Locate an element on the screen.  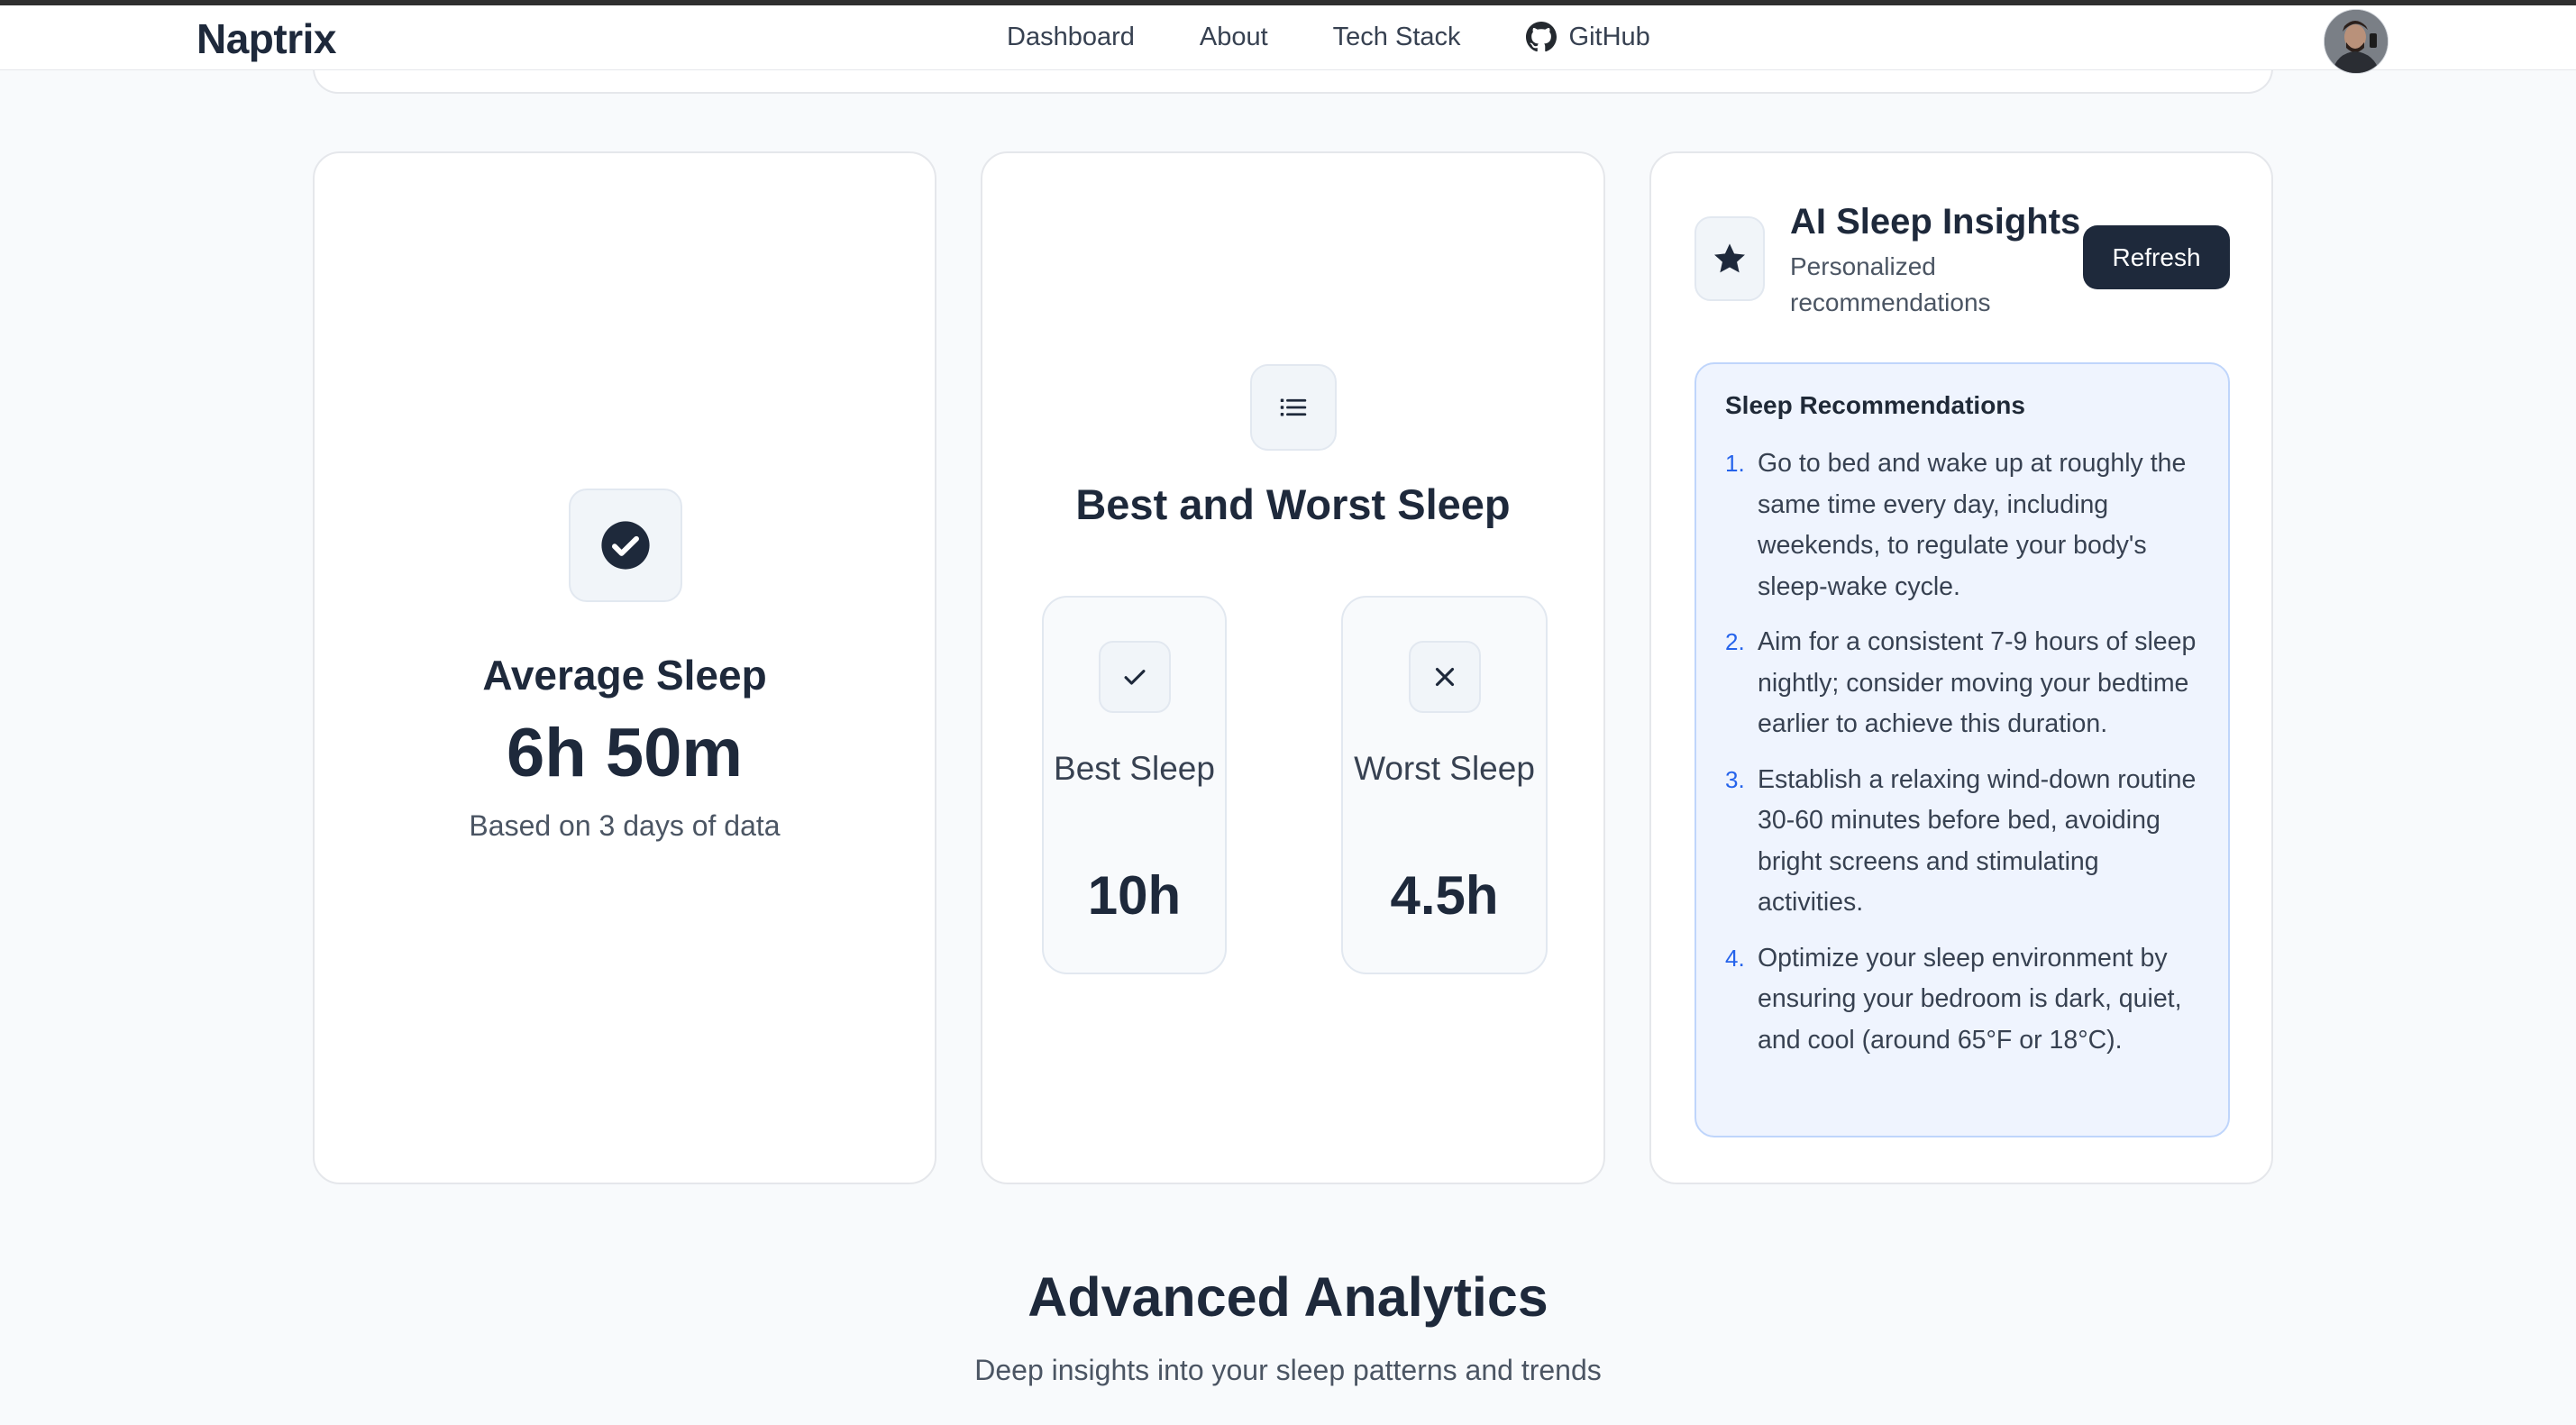
nav-link-tech-stack: Tech Stack is located at coordinates (1397, 37).